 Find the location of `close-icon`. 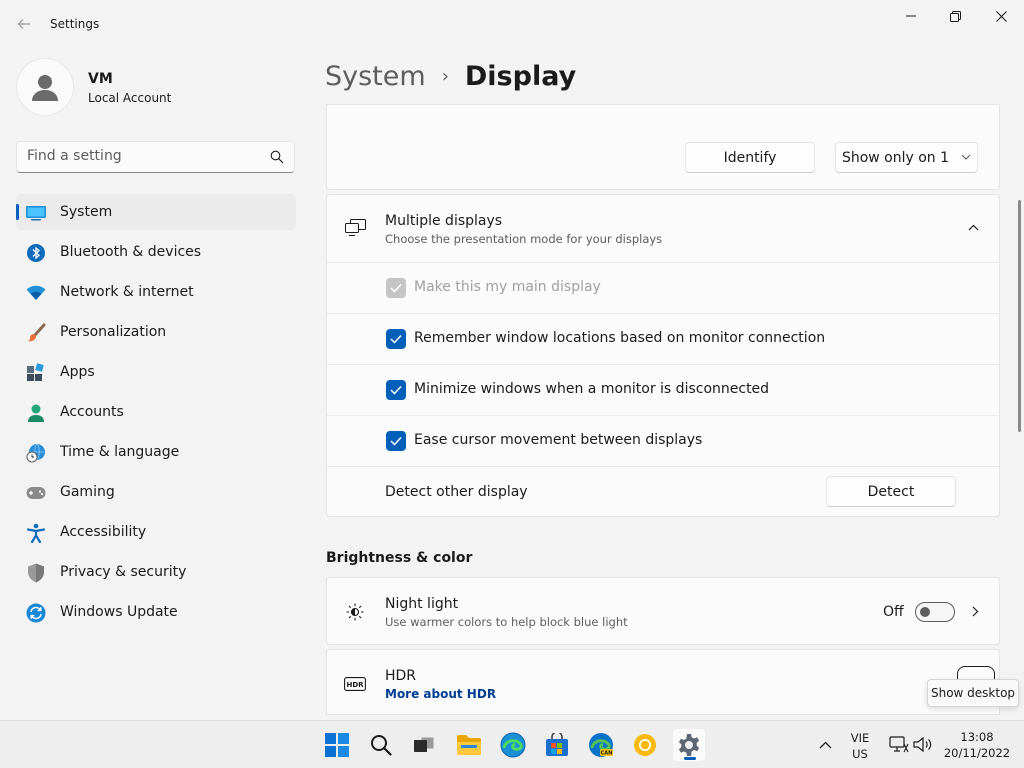

close-icon is located at coordinates (1001, 16).